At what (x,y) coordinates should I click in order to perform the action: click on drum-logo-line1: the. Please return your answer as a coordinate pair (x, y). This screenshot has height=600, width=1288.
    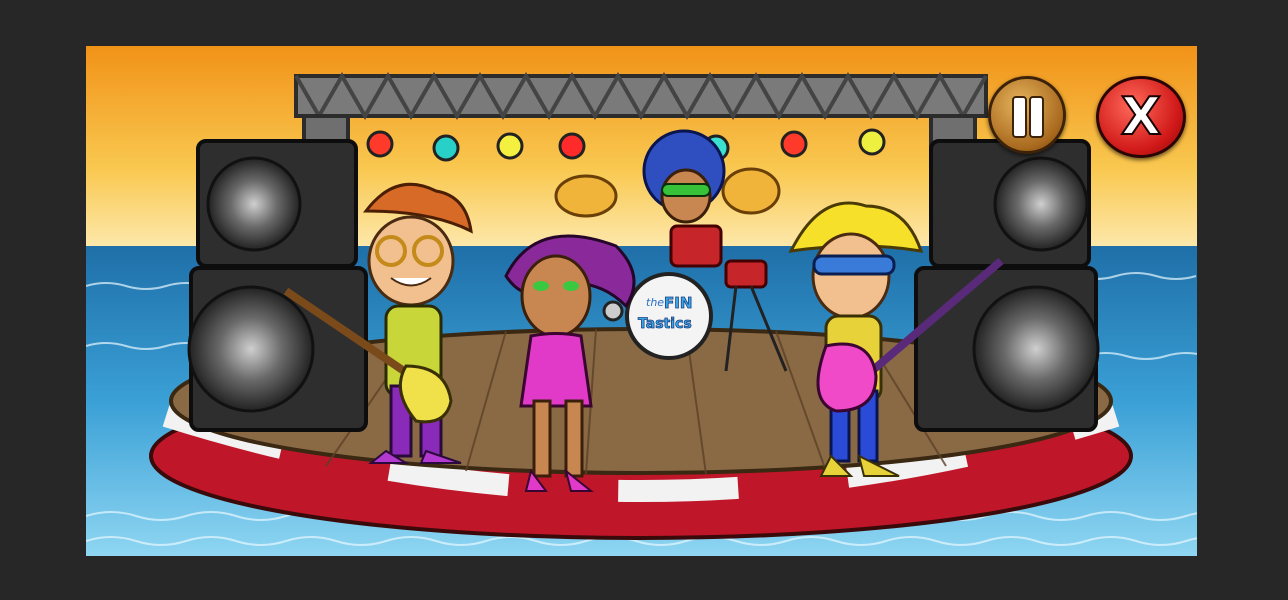
    Looking at the image, I should click on (655, 302).